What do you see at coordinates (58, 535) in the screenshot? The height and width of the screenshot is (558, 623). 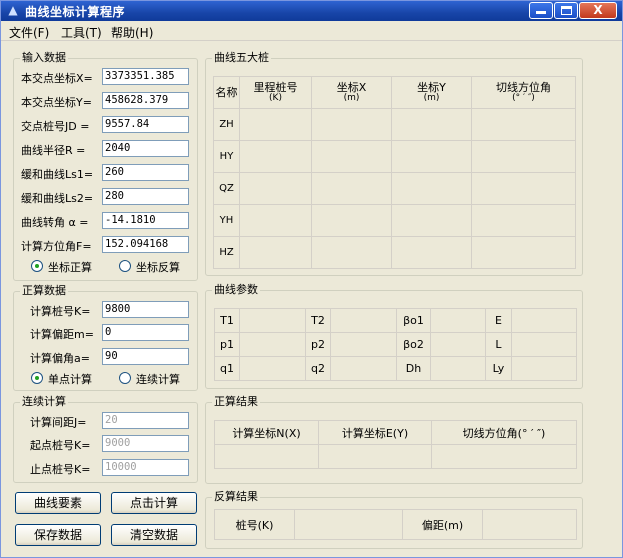 I see `save-data-button: 保存数据` at bounding box center [58, 535].